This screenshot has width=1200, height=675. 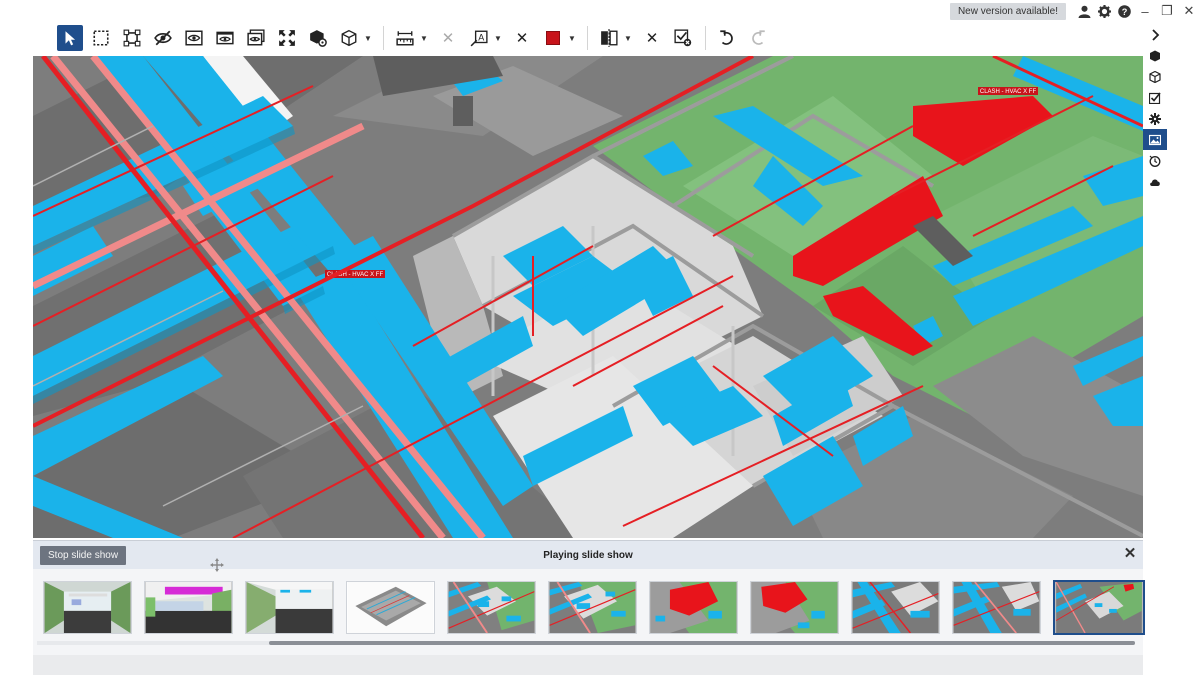 I want to click on stop-slideshow-button: Stop slide show, so click(x=83, y=555).